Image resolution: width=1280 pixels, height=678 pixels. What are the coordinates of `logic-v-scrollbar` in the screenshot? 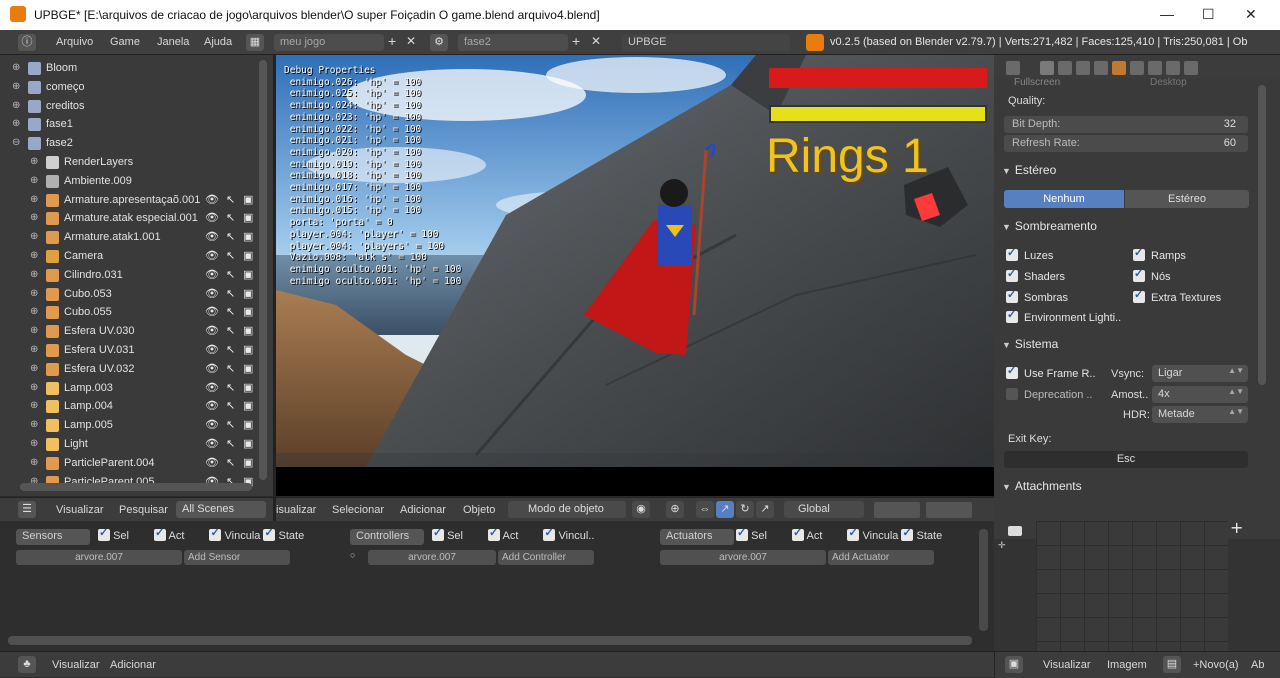 It's located at (983, 580).